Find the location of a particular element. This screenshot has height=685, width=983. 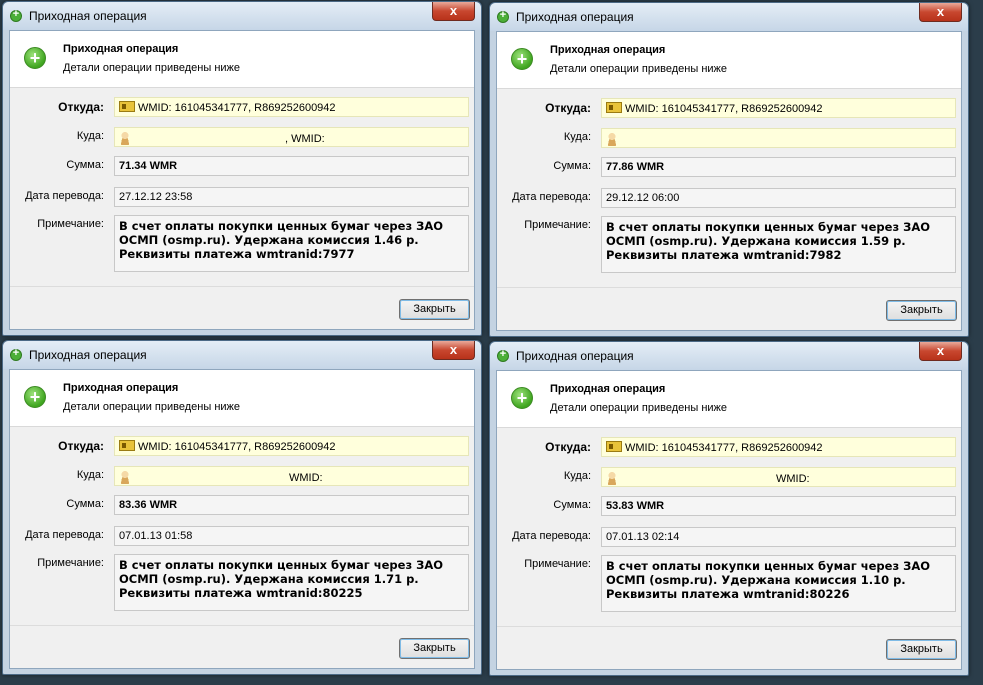

amount-field: 83.36 WMR is located at coordinates (291, 505).